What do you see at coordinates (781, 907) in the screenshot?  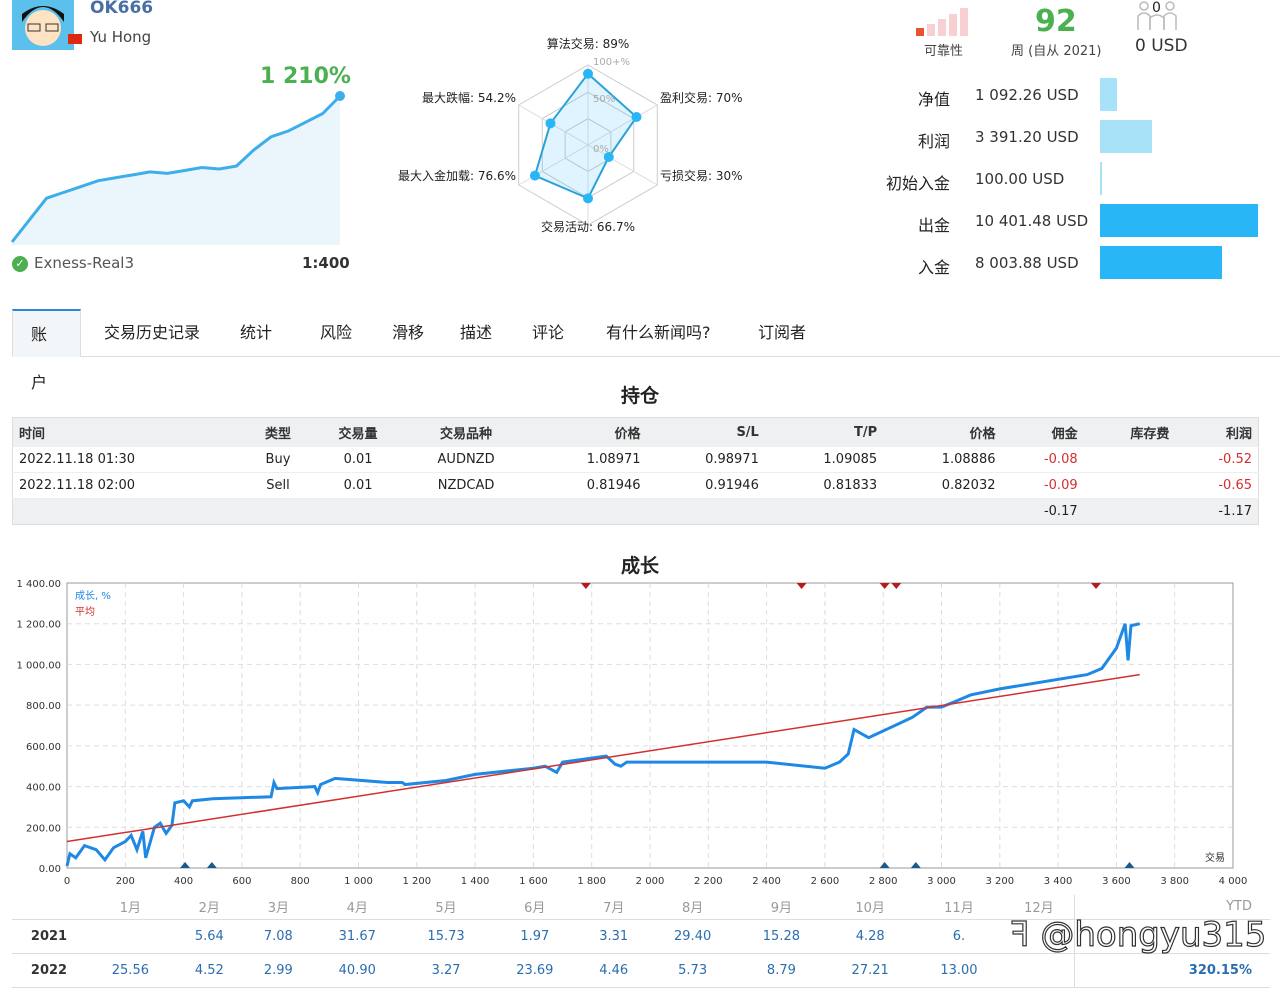 I see `month-header: 9月` at bounding box center [781, 907].